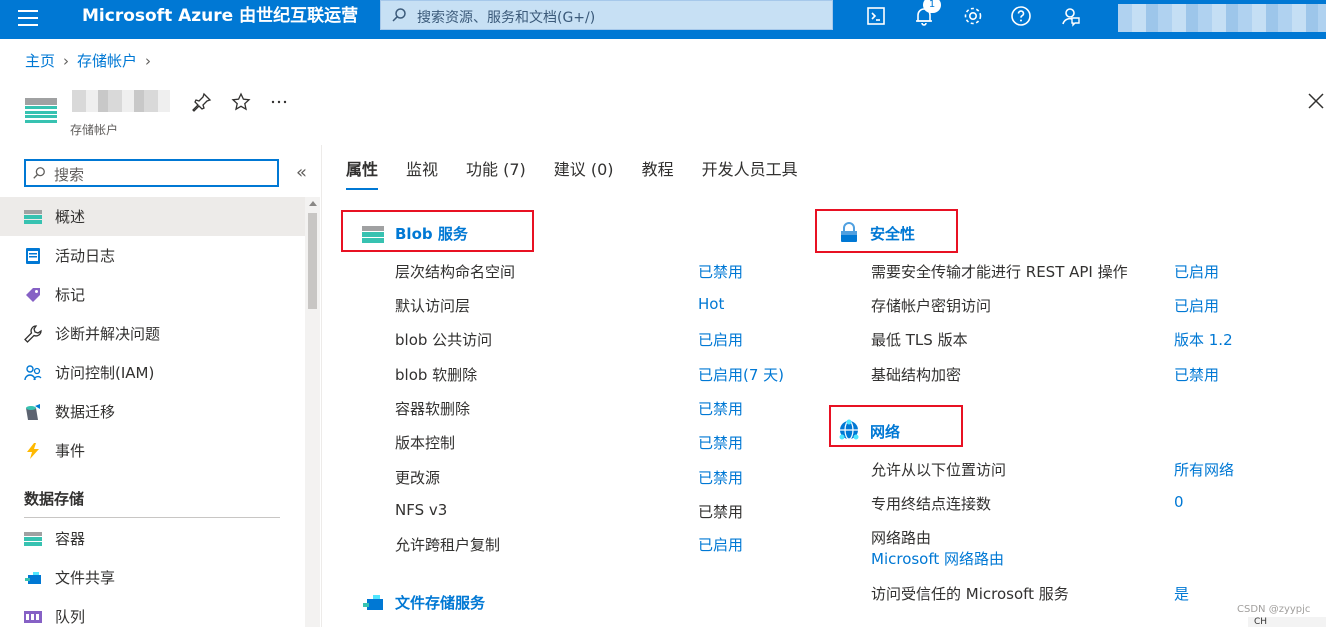  Describe the element at coordinates (892, 233) in the screenshot. I see `security-section-title: 安全性` at that location.